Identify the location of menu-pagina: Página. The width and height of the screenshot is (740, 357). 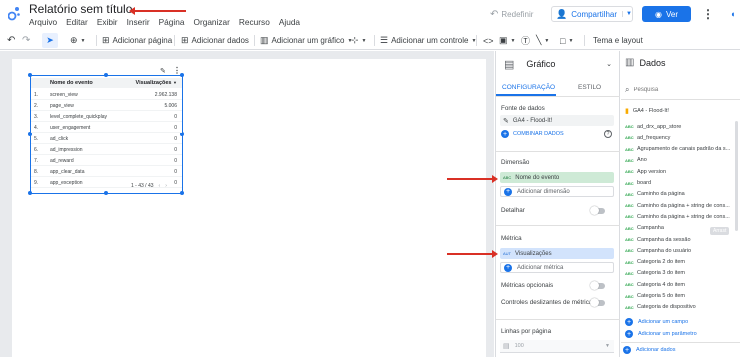
(172, 22).